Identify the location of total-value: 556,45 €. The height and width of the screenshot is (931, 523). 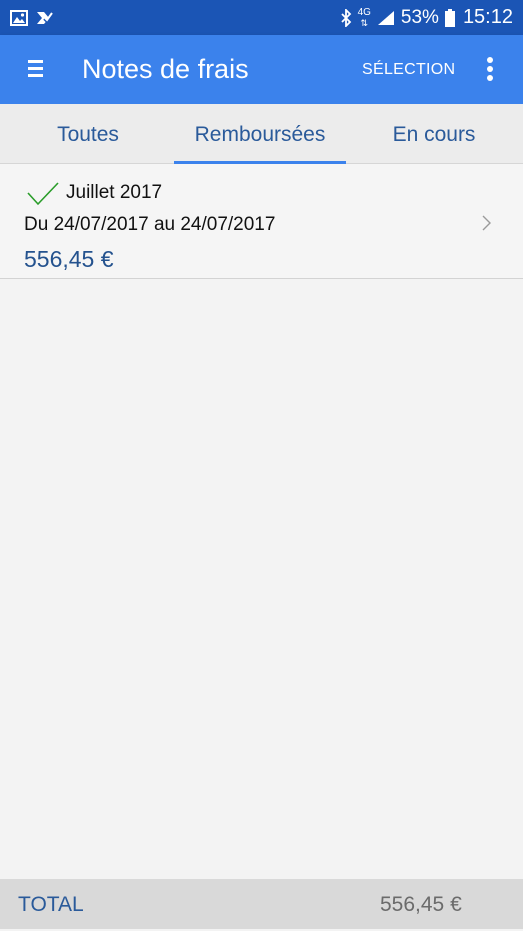
(421, 904).